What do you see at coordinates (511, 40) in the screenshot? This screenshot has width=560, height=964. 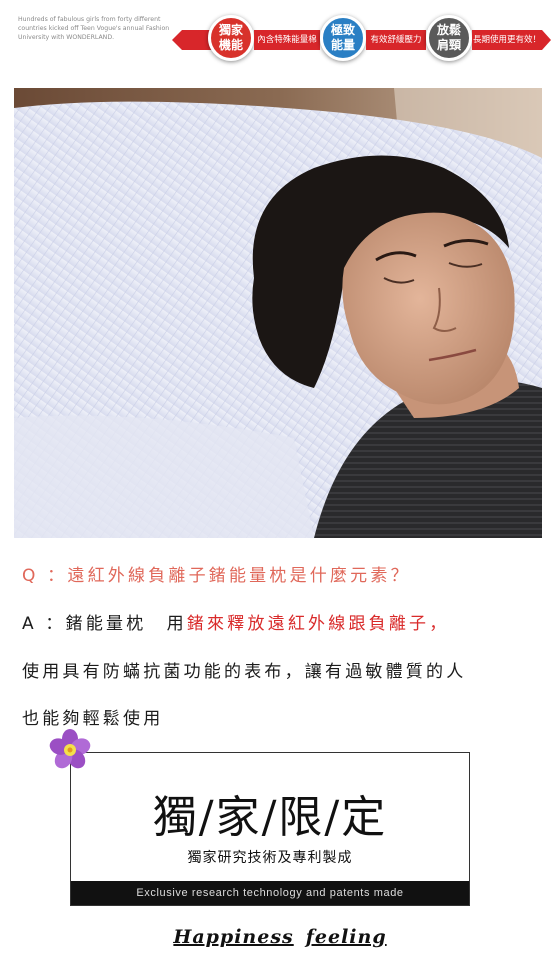 I see `ribbon-text-long-term: 長期使用更有效！` at bounding box center [511, 40].